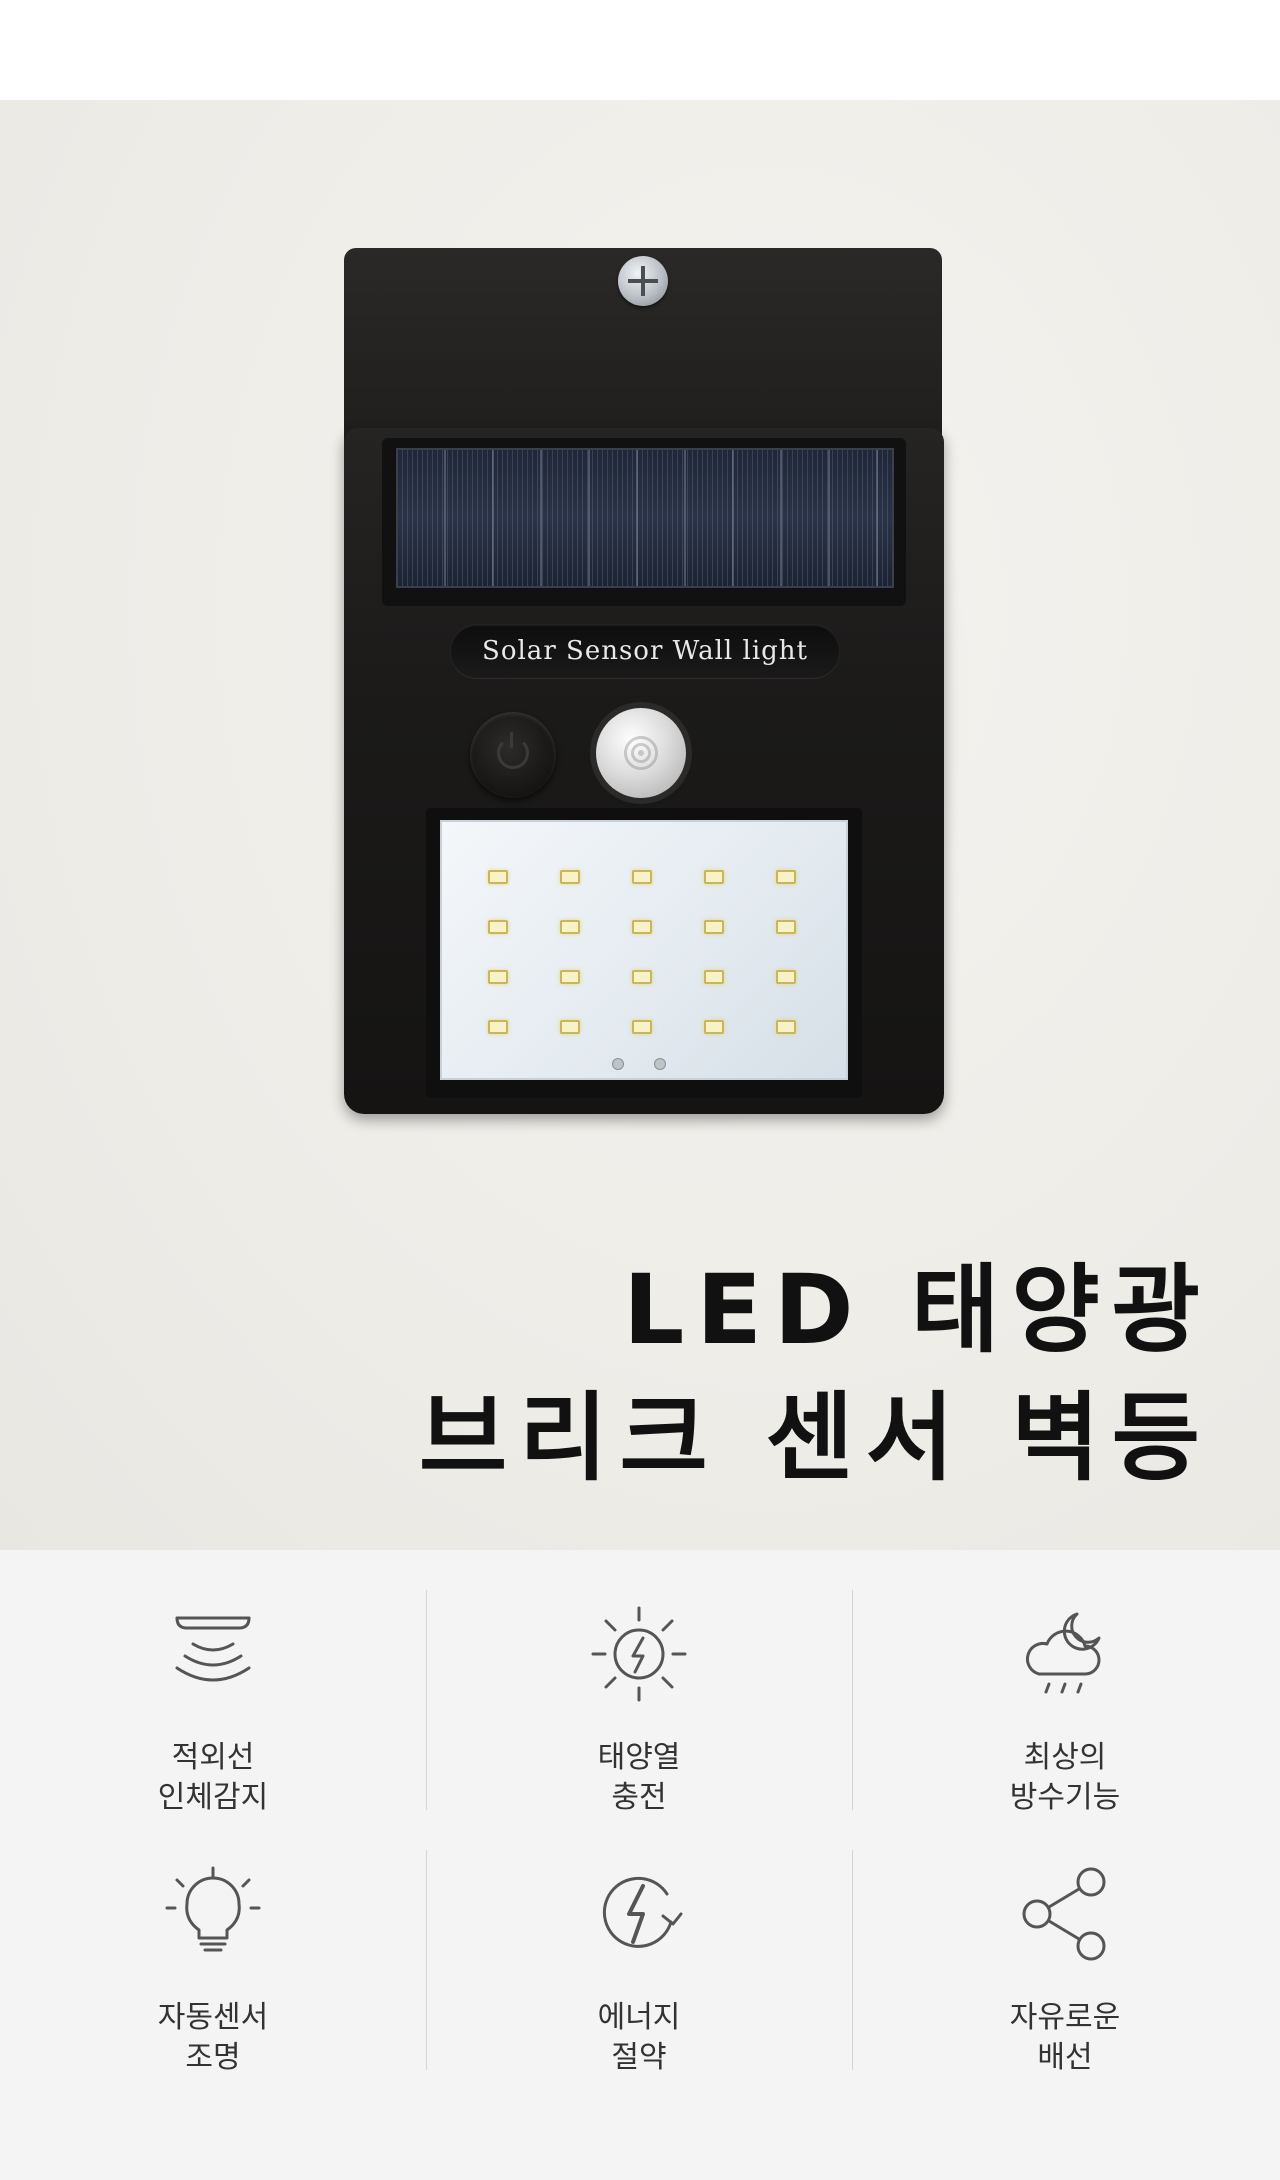  Describe the element at coordinates (639, 1970) in the screenshot. I see `feature-item-energy-save: 에너지 절약` at that location.